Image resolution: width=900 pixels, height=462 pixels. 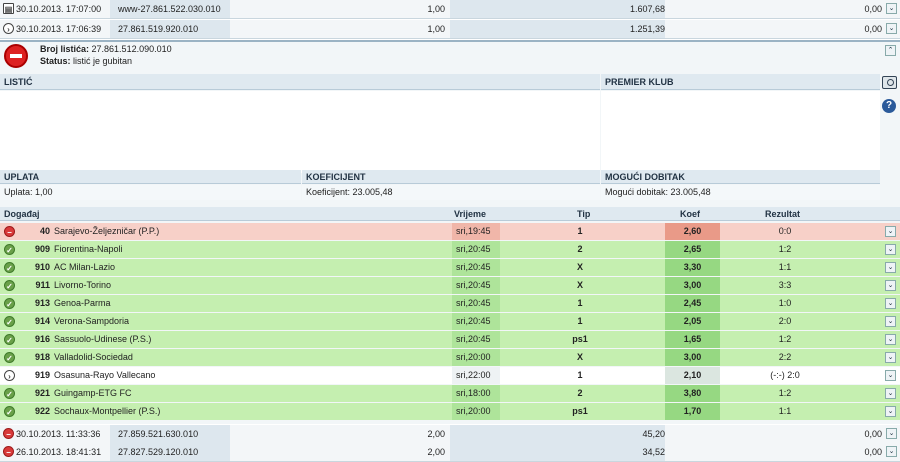 I want to click on ticket-date: 30.10.2013. 17:06:39, so click(x=59, y=29).